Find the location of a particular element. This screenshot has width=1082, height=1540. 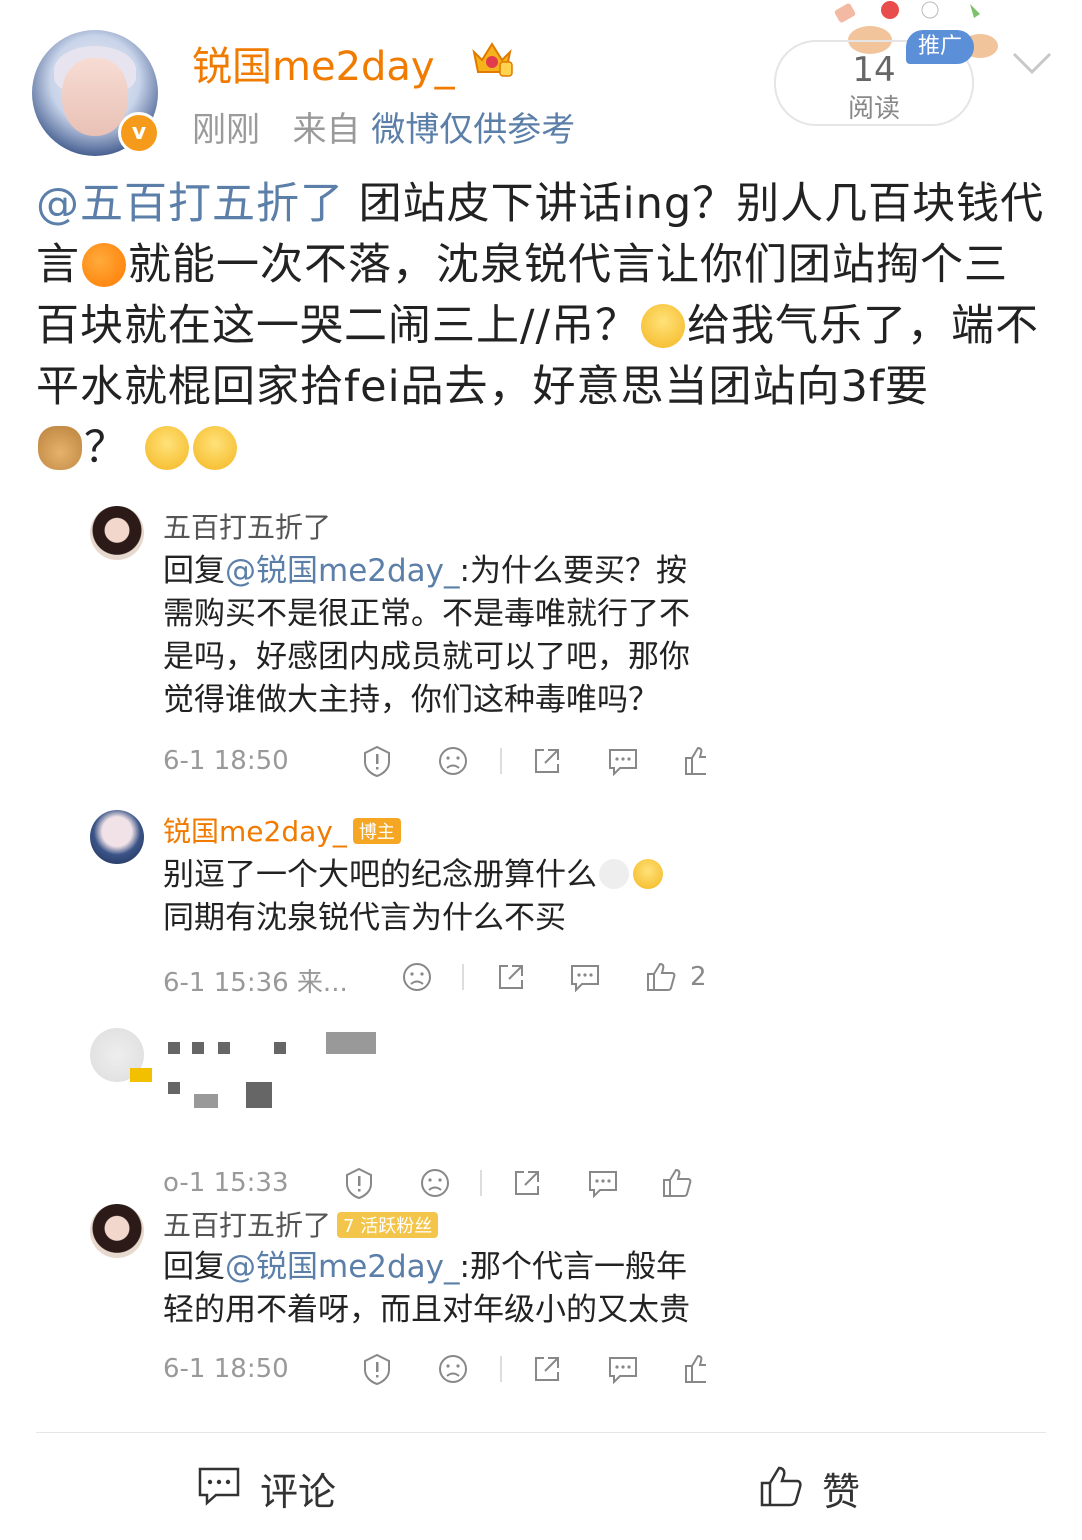

username: 锐国me2day_ is located at coordinates (323, 63).